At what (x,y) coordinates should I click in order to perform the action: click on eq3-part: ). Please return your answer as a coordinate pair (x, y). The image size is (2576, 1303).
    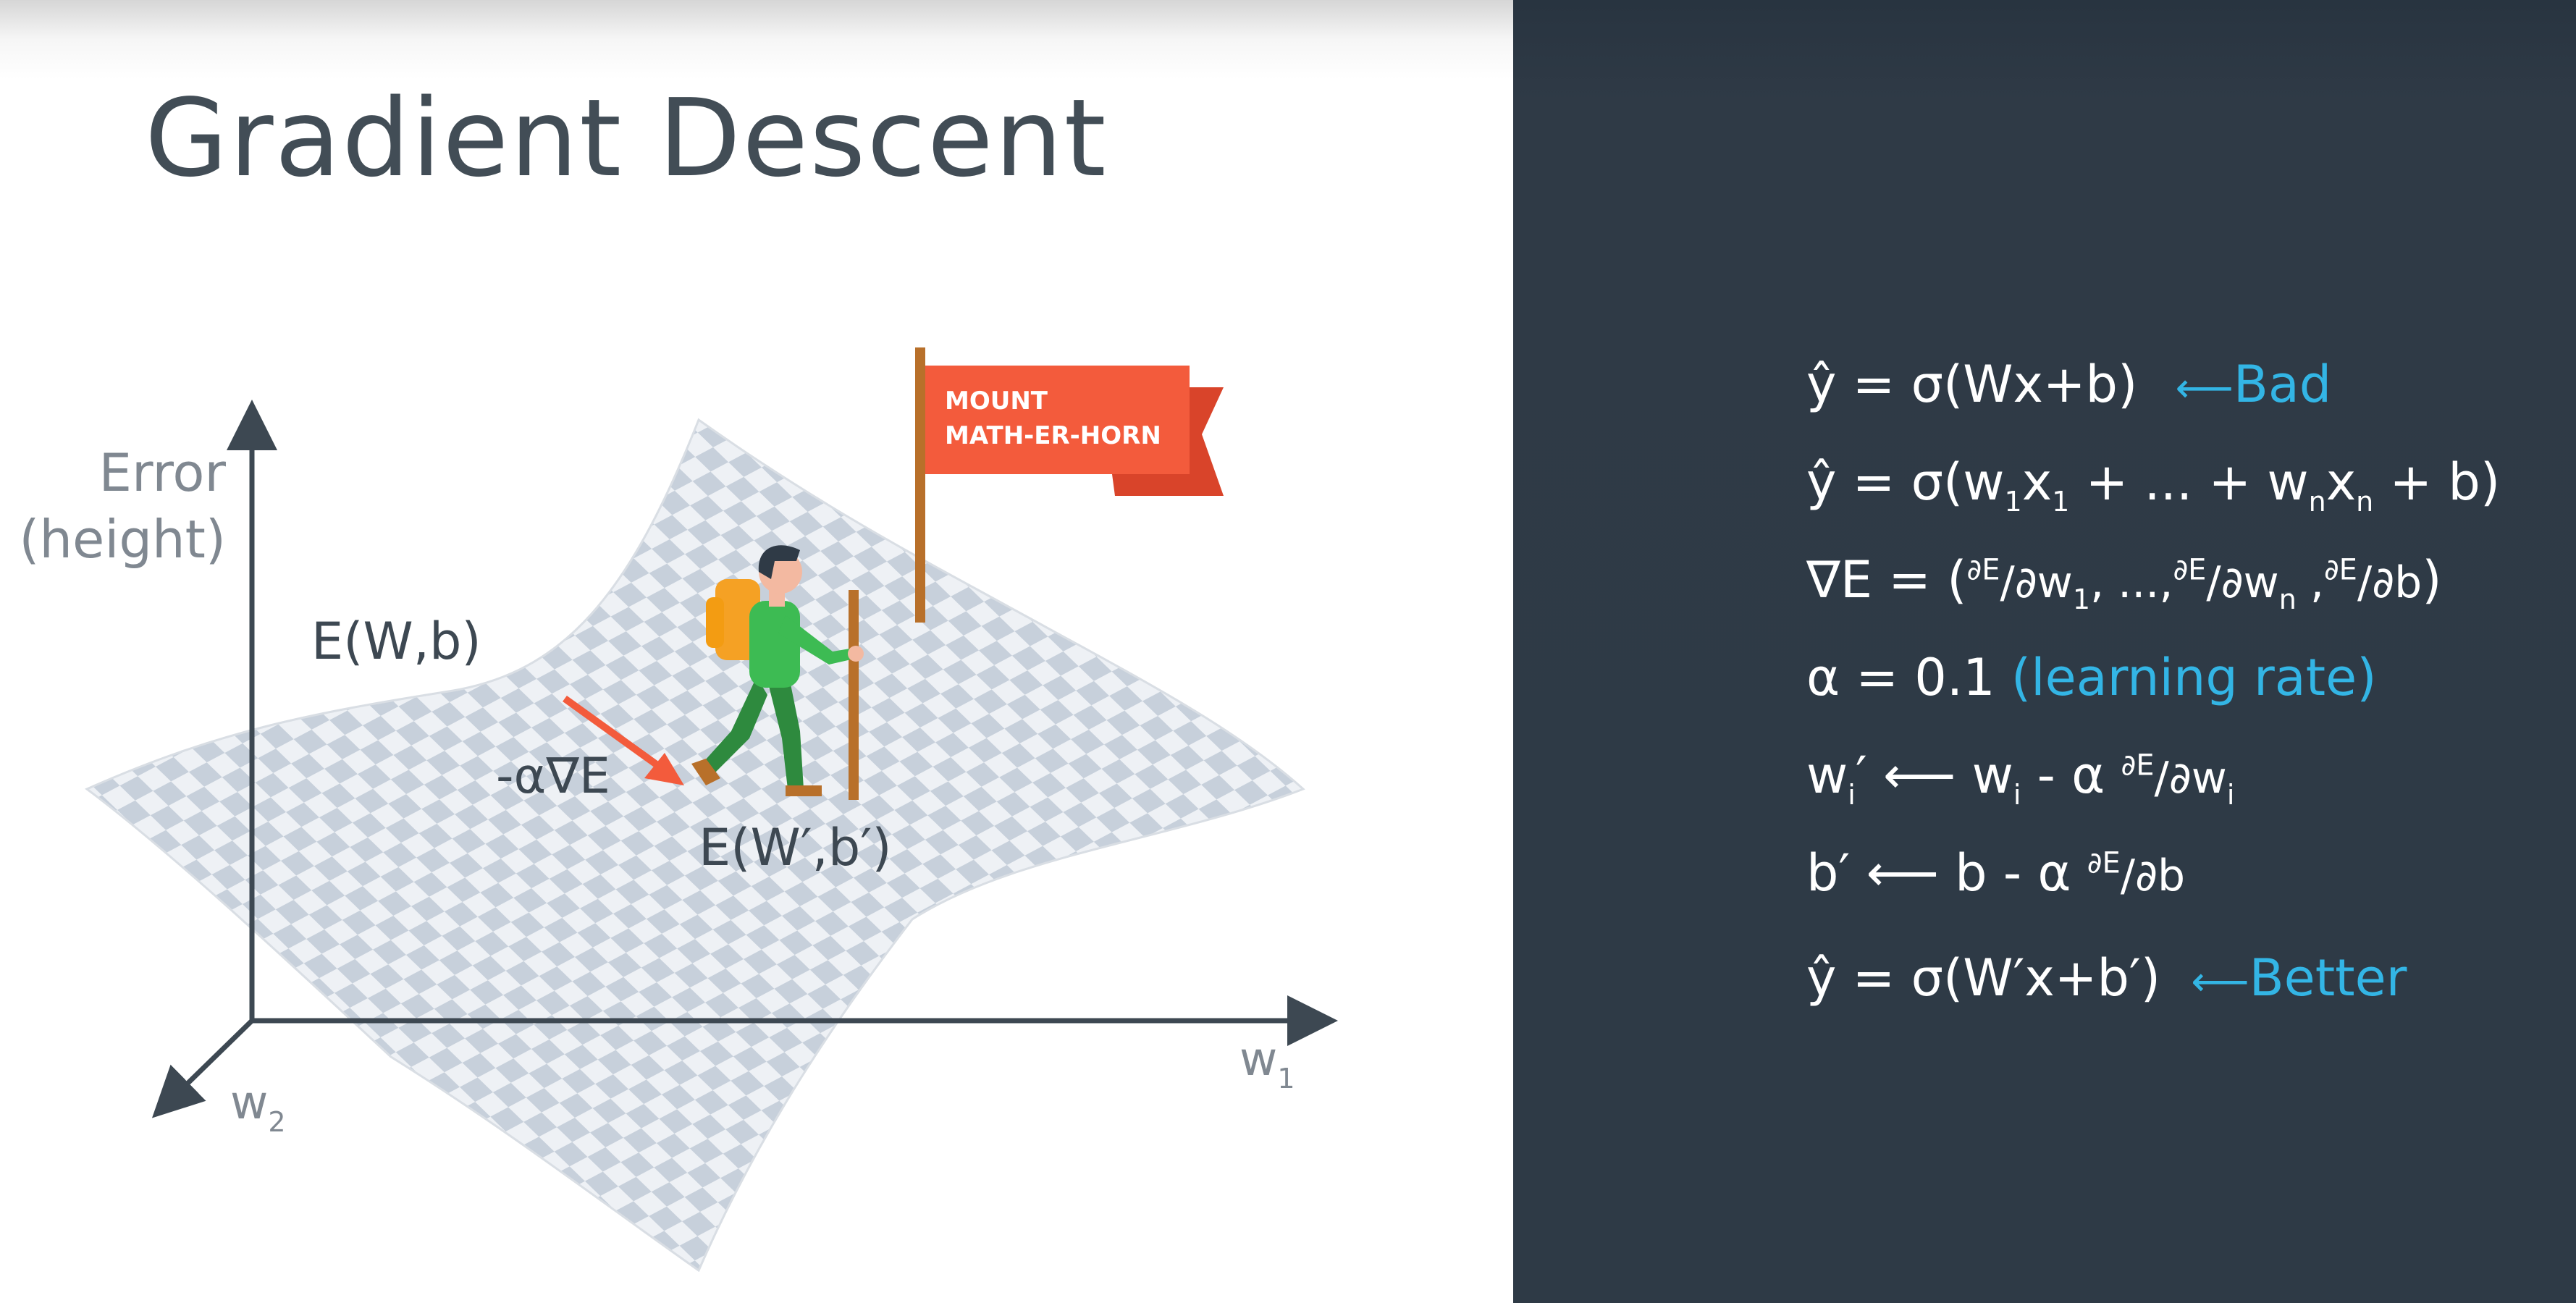
    Looking at the image, I should click on (2432, 580).